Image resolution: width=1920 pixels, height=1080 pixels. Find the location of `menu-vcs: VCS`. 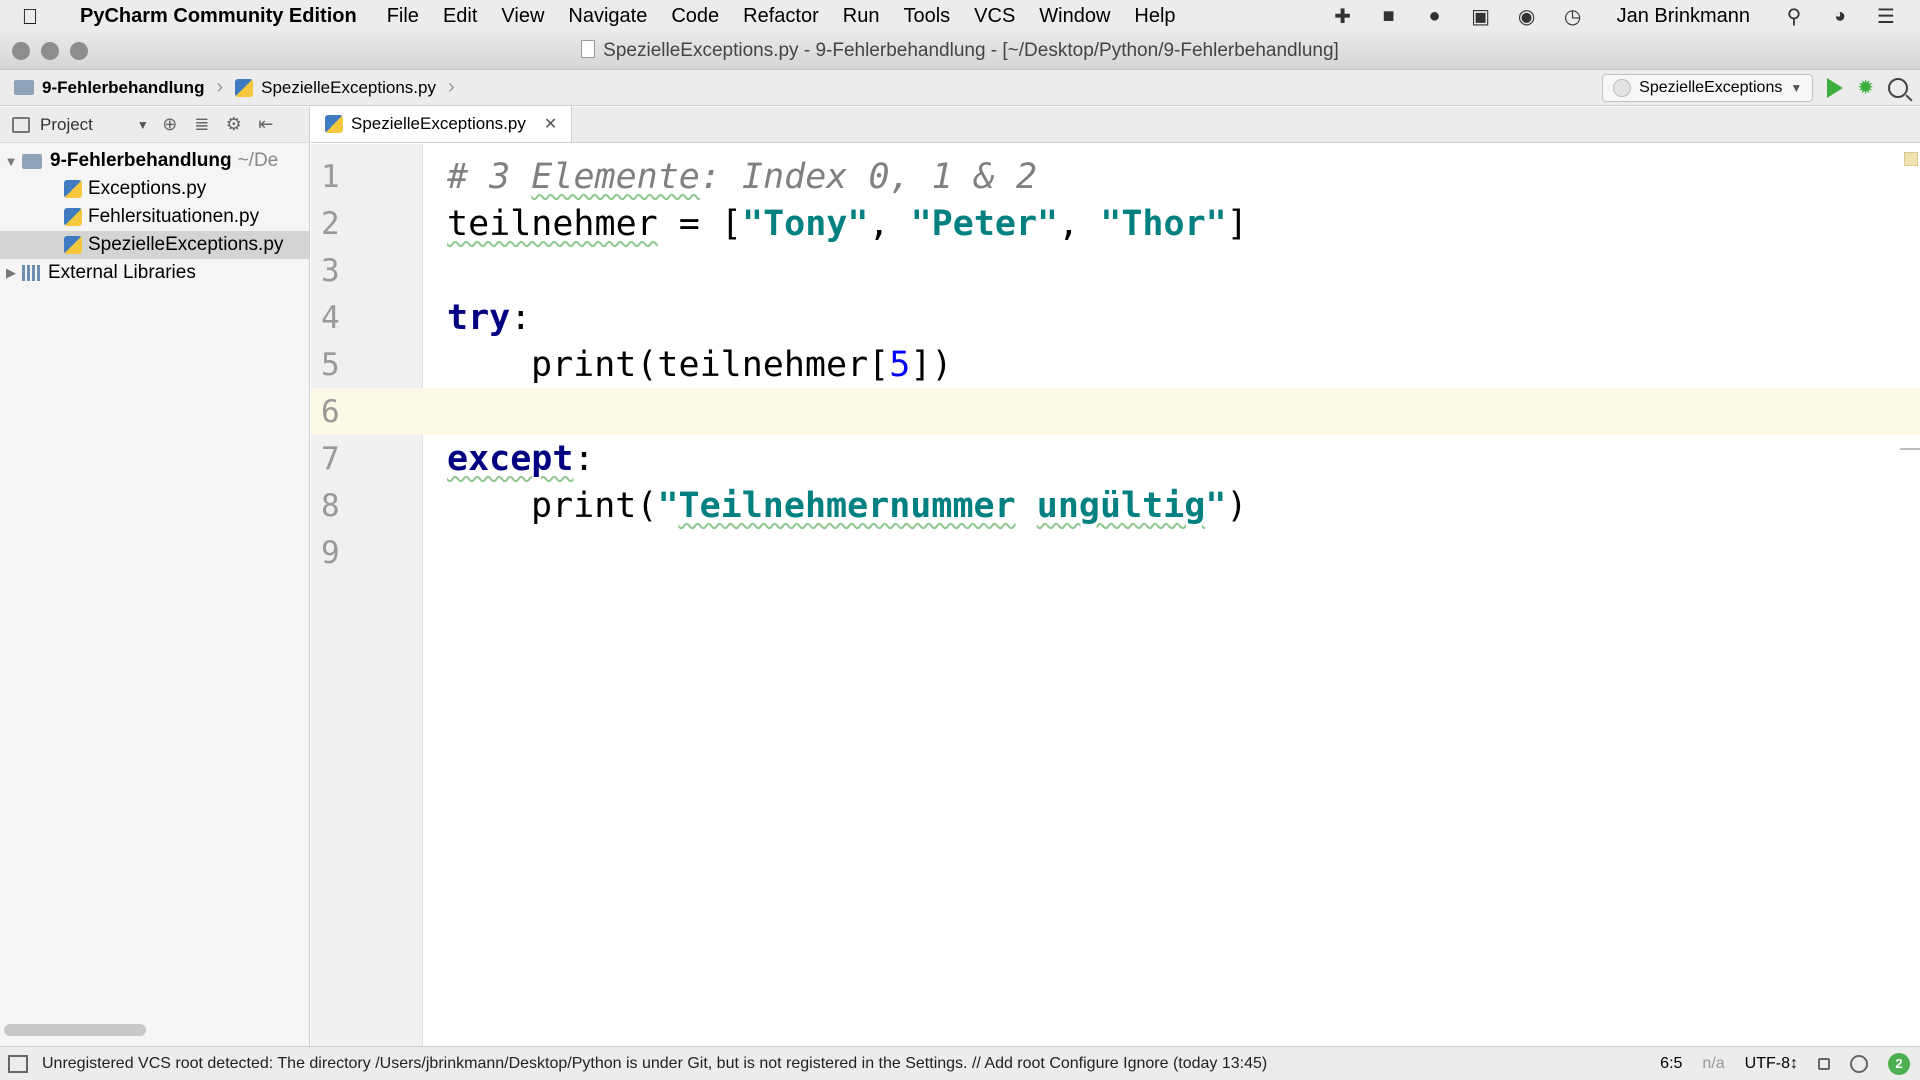

menu-vcs: VCS is located at coordinates (994, 16).